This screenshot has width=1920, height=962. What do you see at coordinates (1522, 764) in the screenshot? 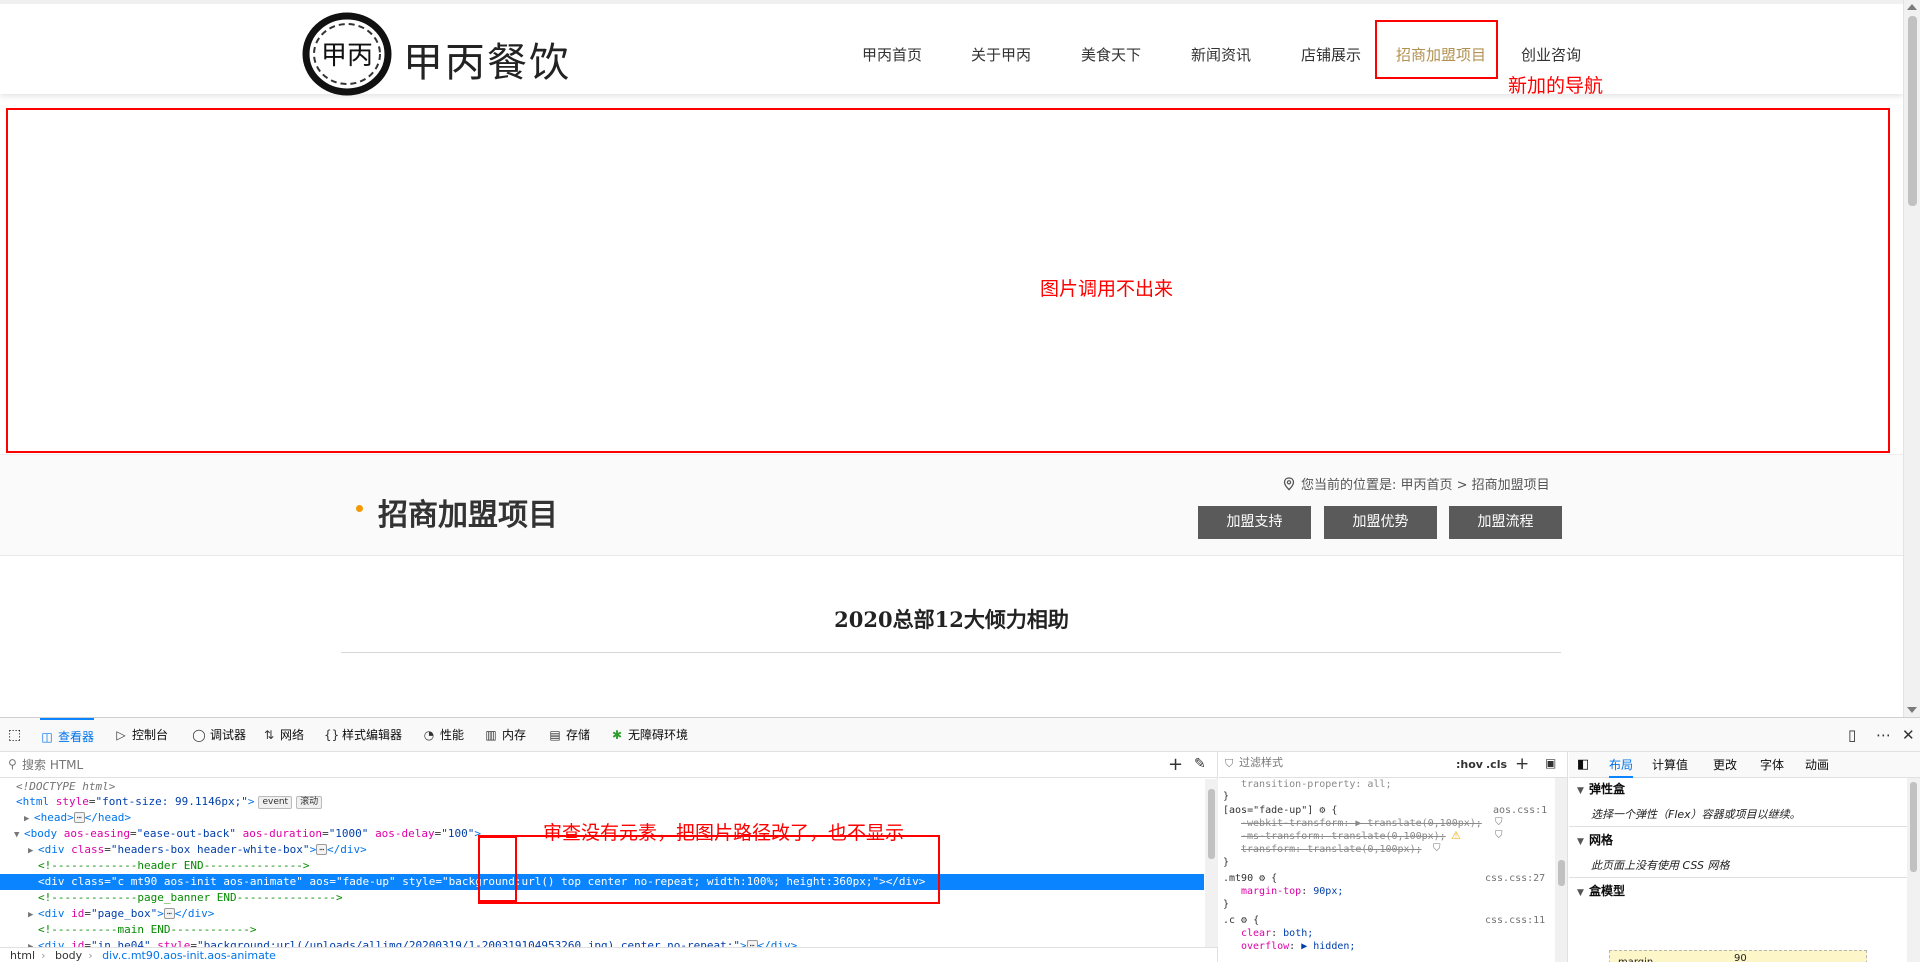
I see `add-rule-icon: +` at bounding box center [1522, 764].